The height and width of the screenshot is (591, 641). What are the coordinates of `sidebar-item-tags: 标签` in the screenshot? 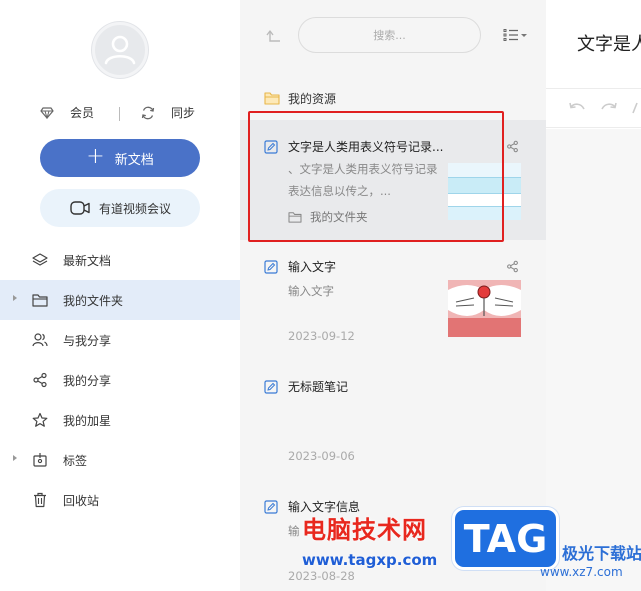 It's located at (120, 460).